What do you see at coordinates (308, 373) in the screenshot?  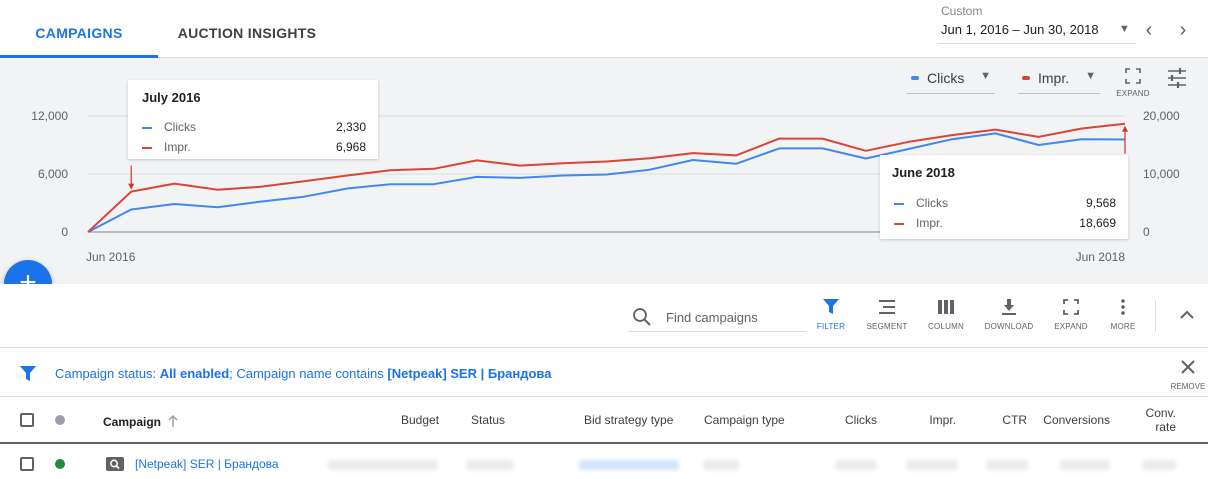 I see `filter-middle: ; Campaign name contains` at bounding box center [308, 373].